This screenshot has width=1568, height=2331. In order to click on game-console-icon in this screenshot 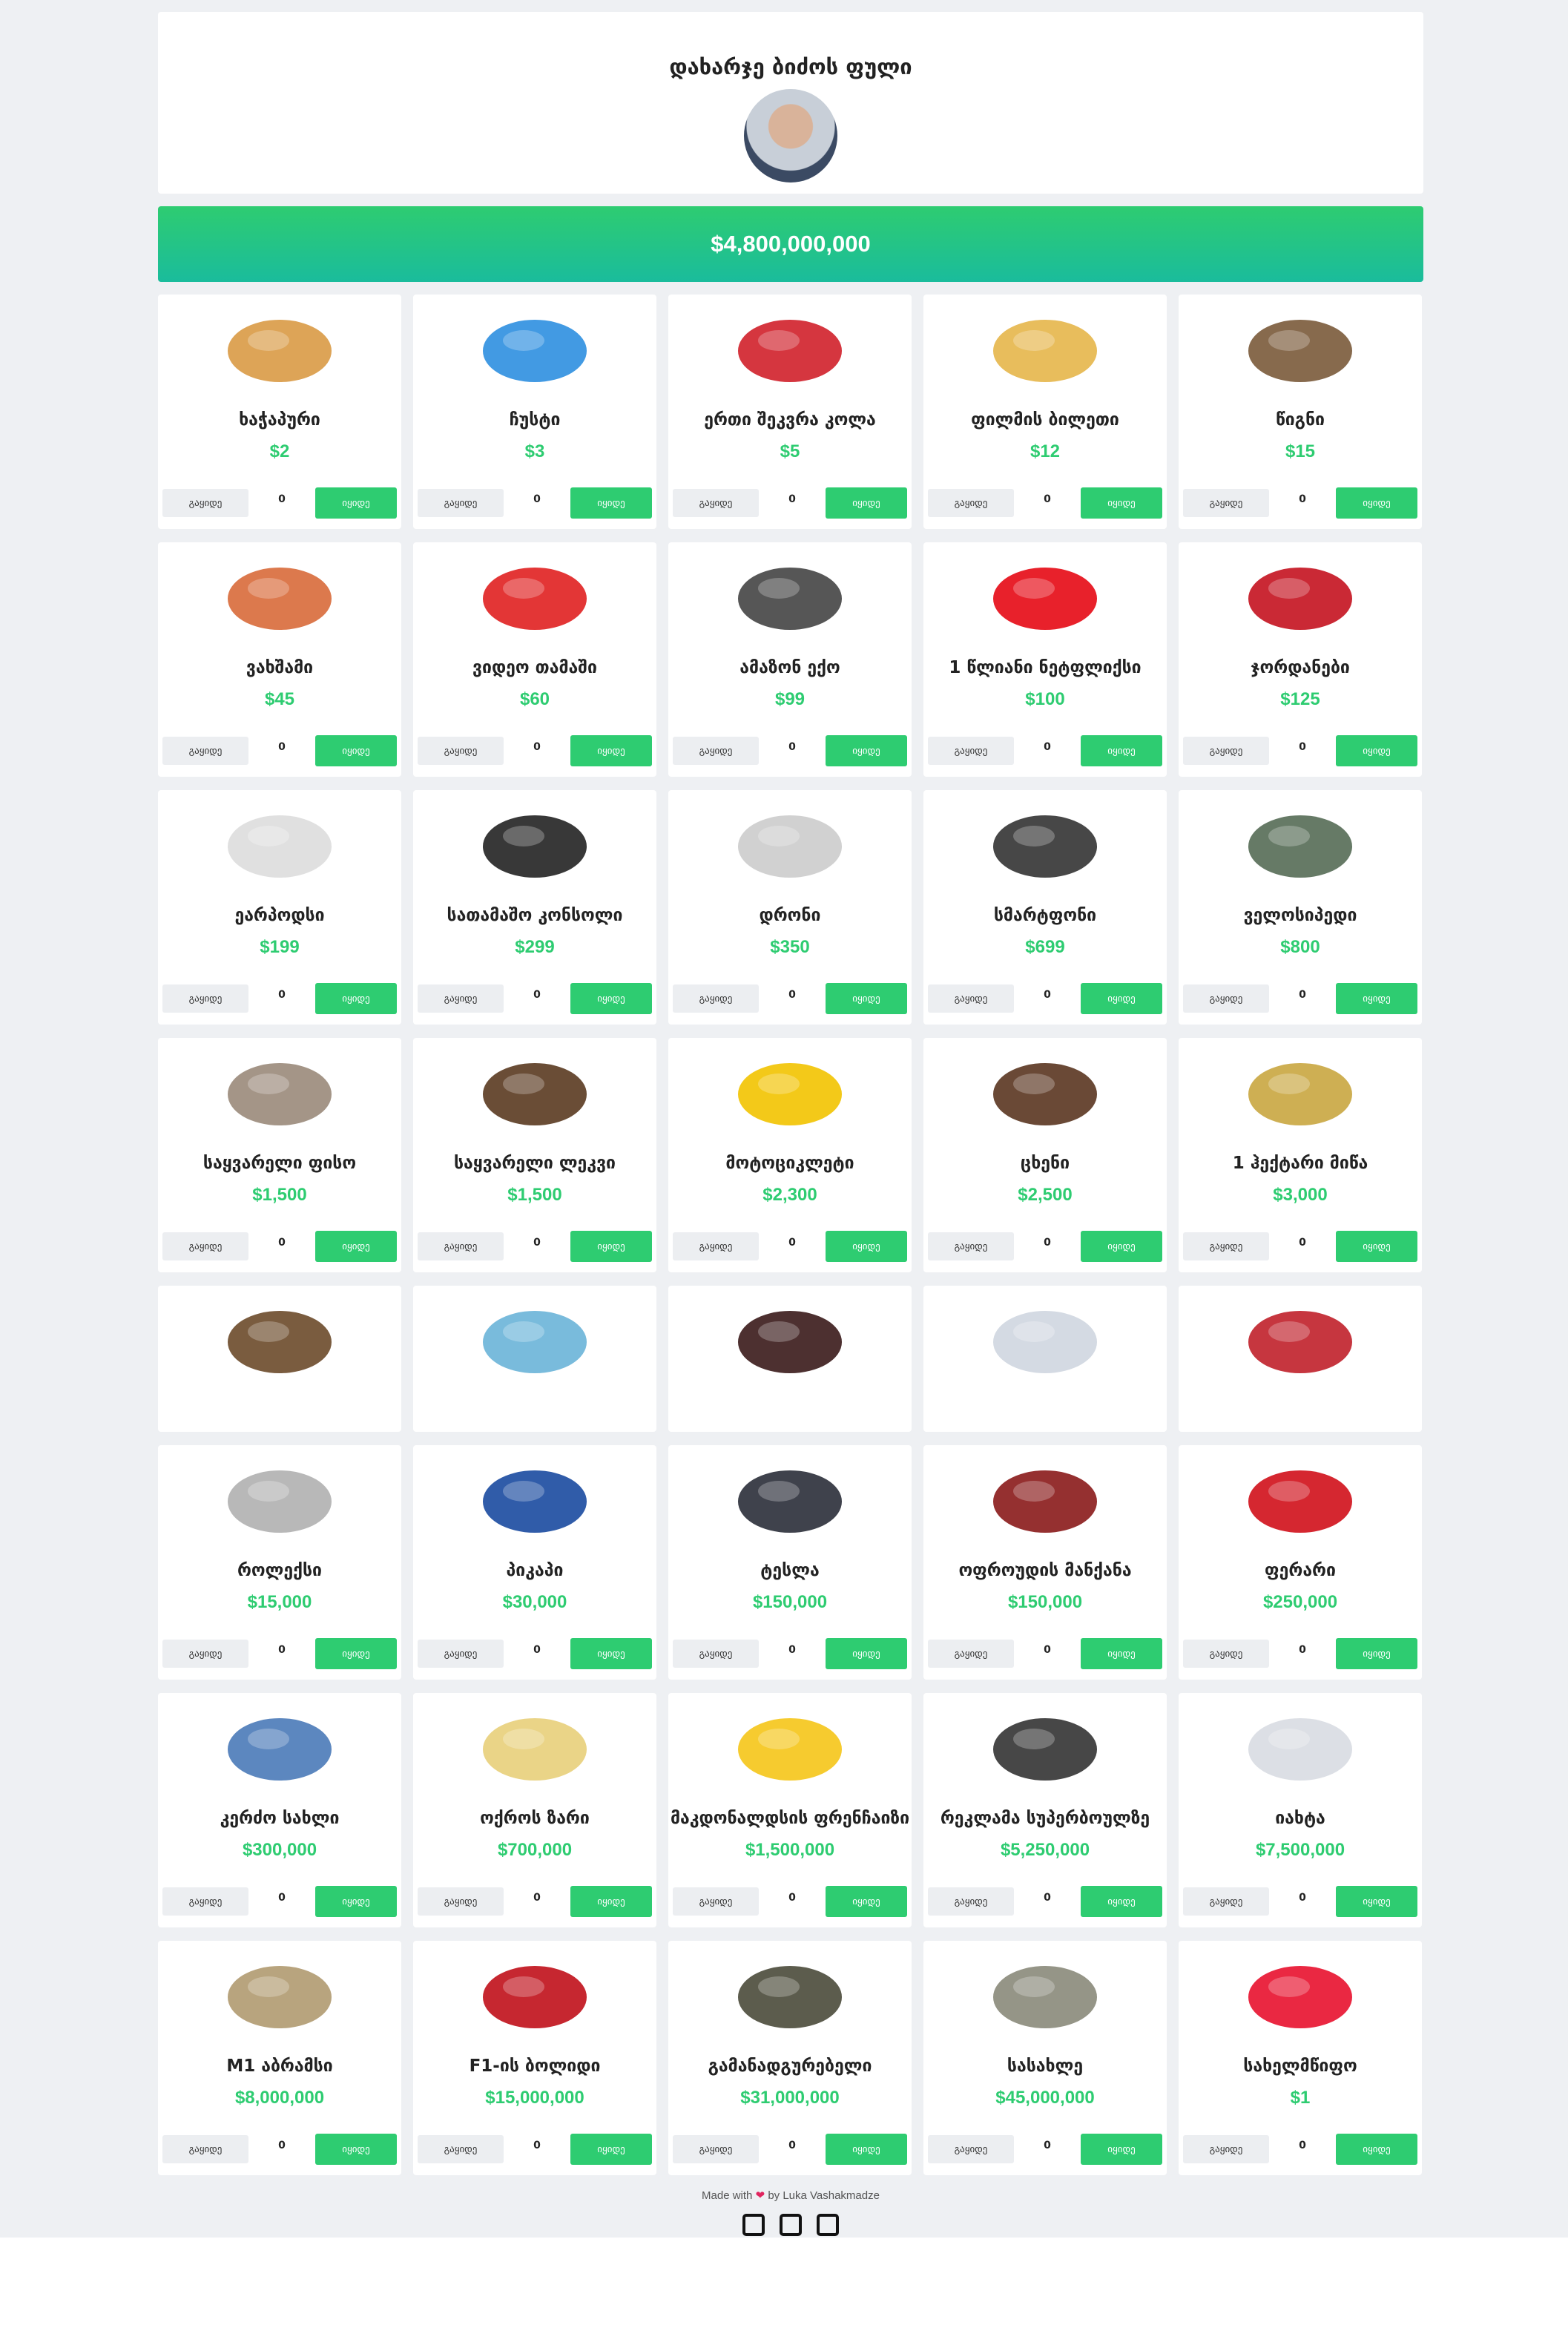, I will do `click(535, 847)`.